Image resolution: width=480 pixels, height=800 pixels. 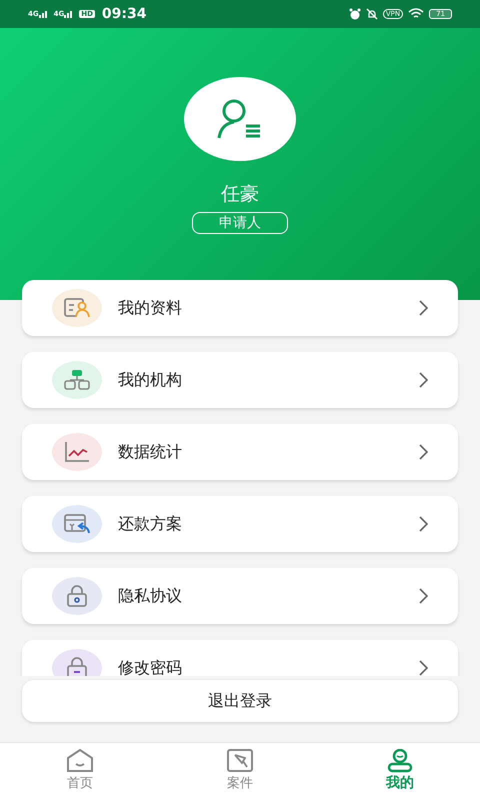 What do you see at coordinates (77, 308) in the screenshot?
I see `profile-card-icon` at bounding box center [77, 308].